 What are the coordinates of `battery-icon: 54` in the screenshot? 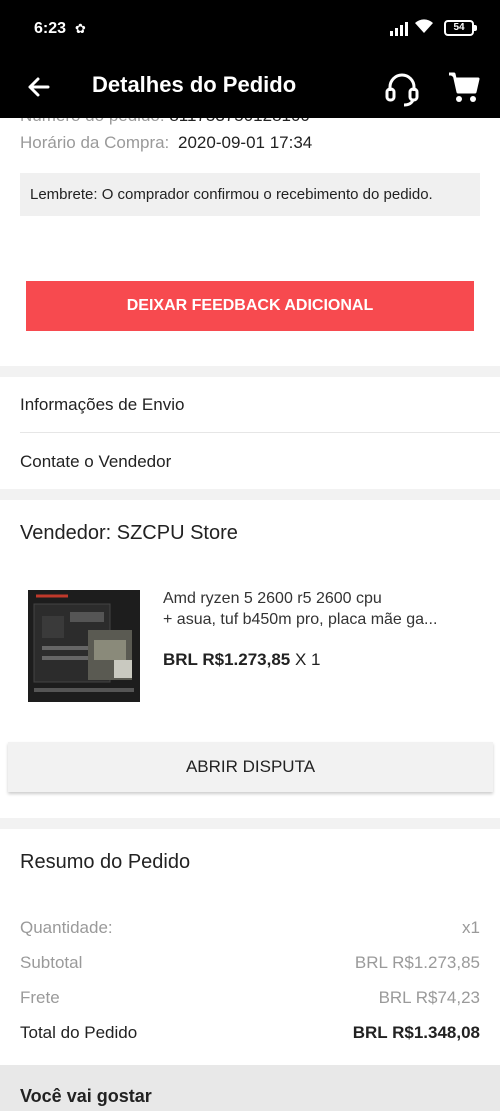 It's located at (460, 28).